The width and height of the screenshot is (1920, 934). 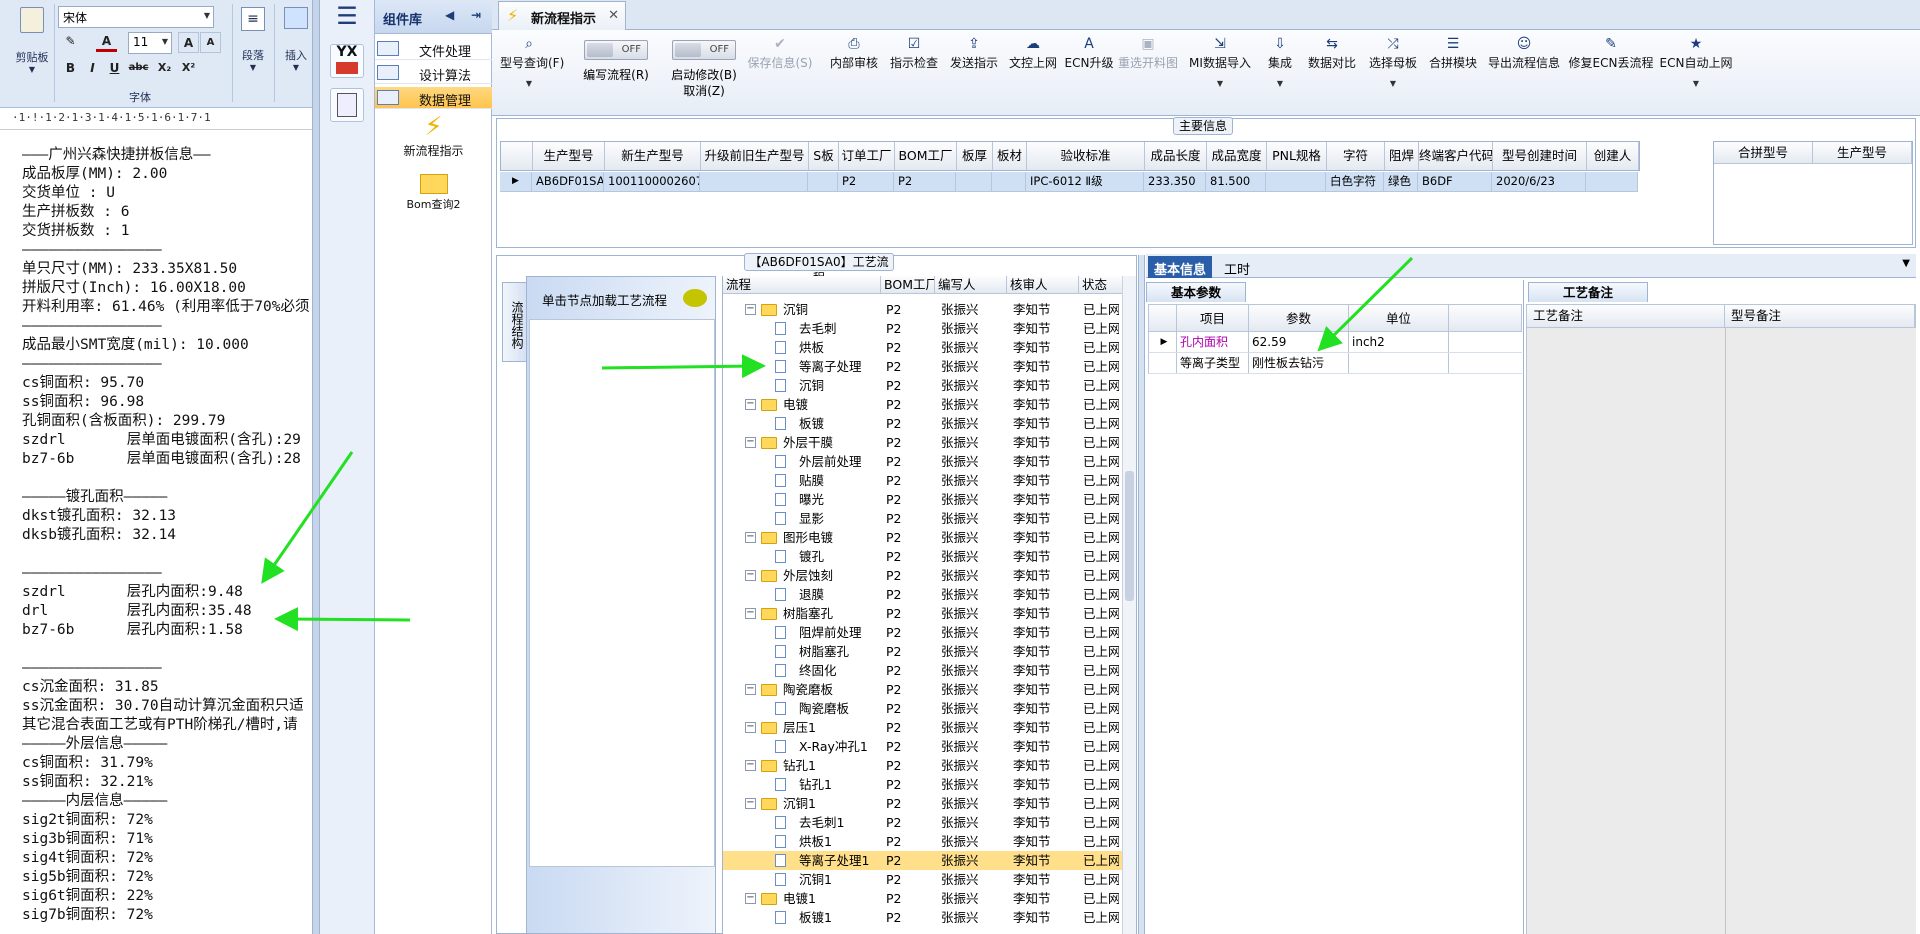 What do you see at coordinates (1237, 156) in the screenshot?
I see `main-info-col: 成品宽度` at bounding box center [1237, 156].